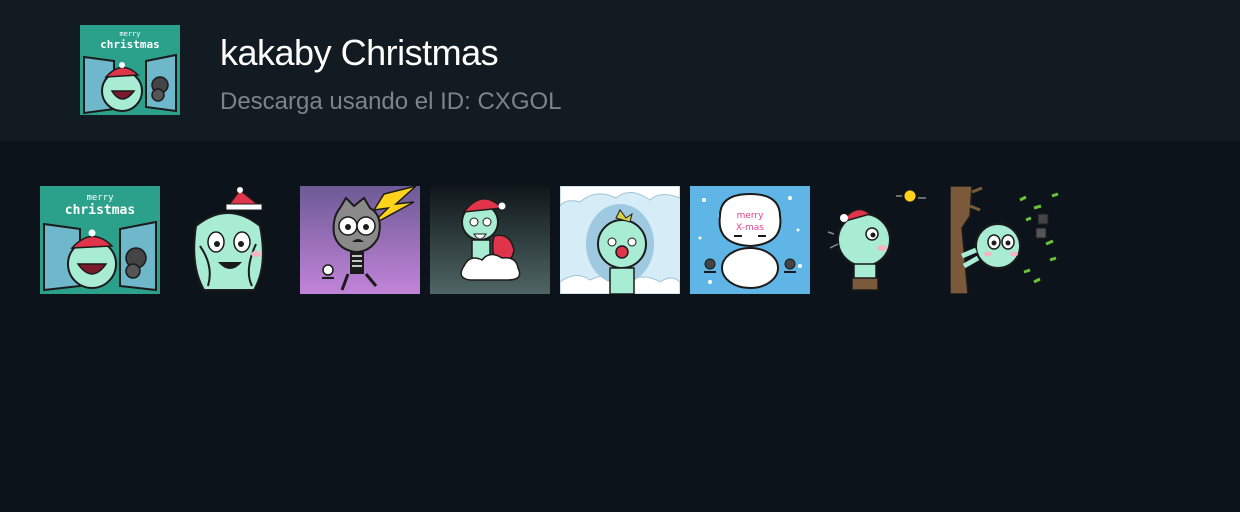  I want to click on santa-hat-tangled-character-sticker-icon, so click(230, 240).